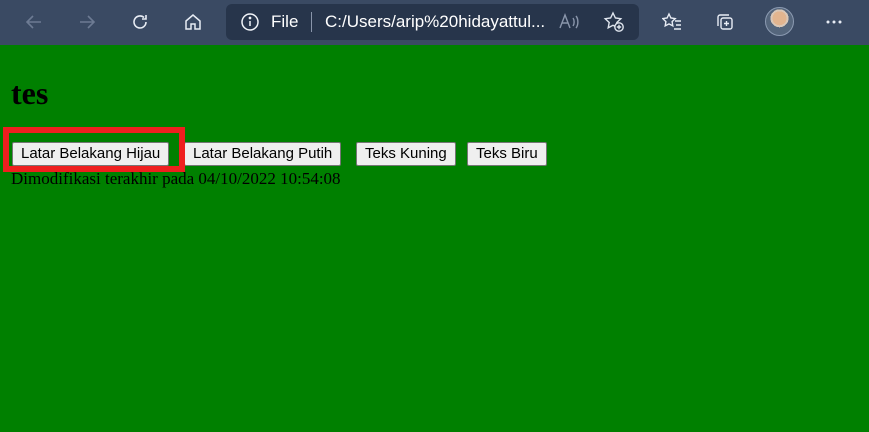 This screenshot has width=869, height=432. I want to click on refresh-icon, so click(140, 22).